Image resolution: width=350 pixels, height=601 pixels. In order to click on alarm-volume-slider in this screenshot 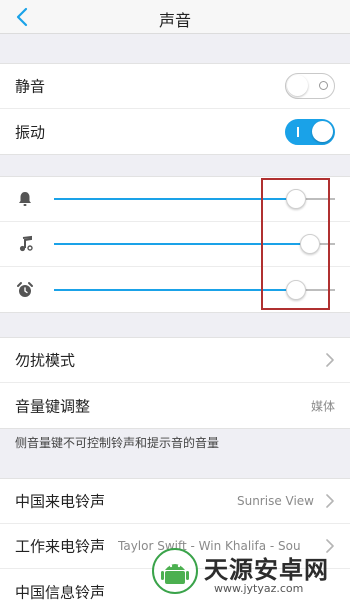, I will do `click(194, 289)`.